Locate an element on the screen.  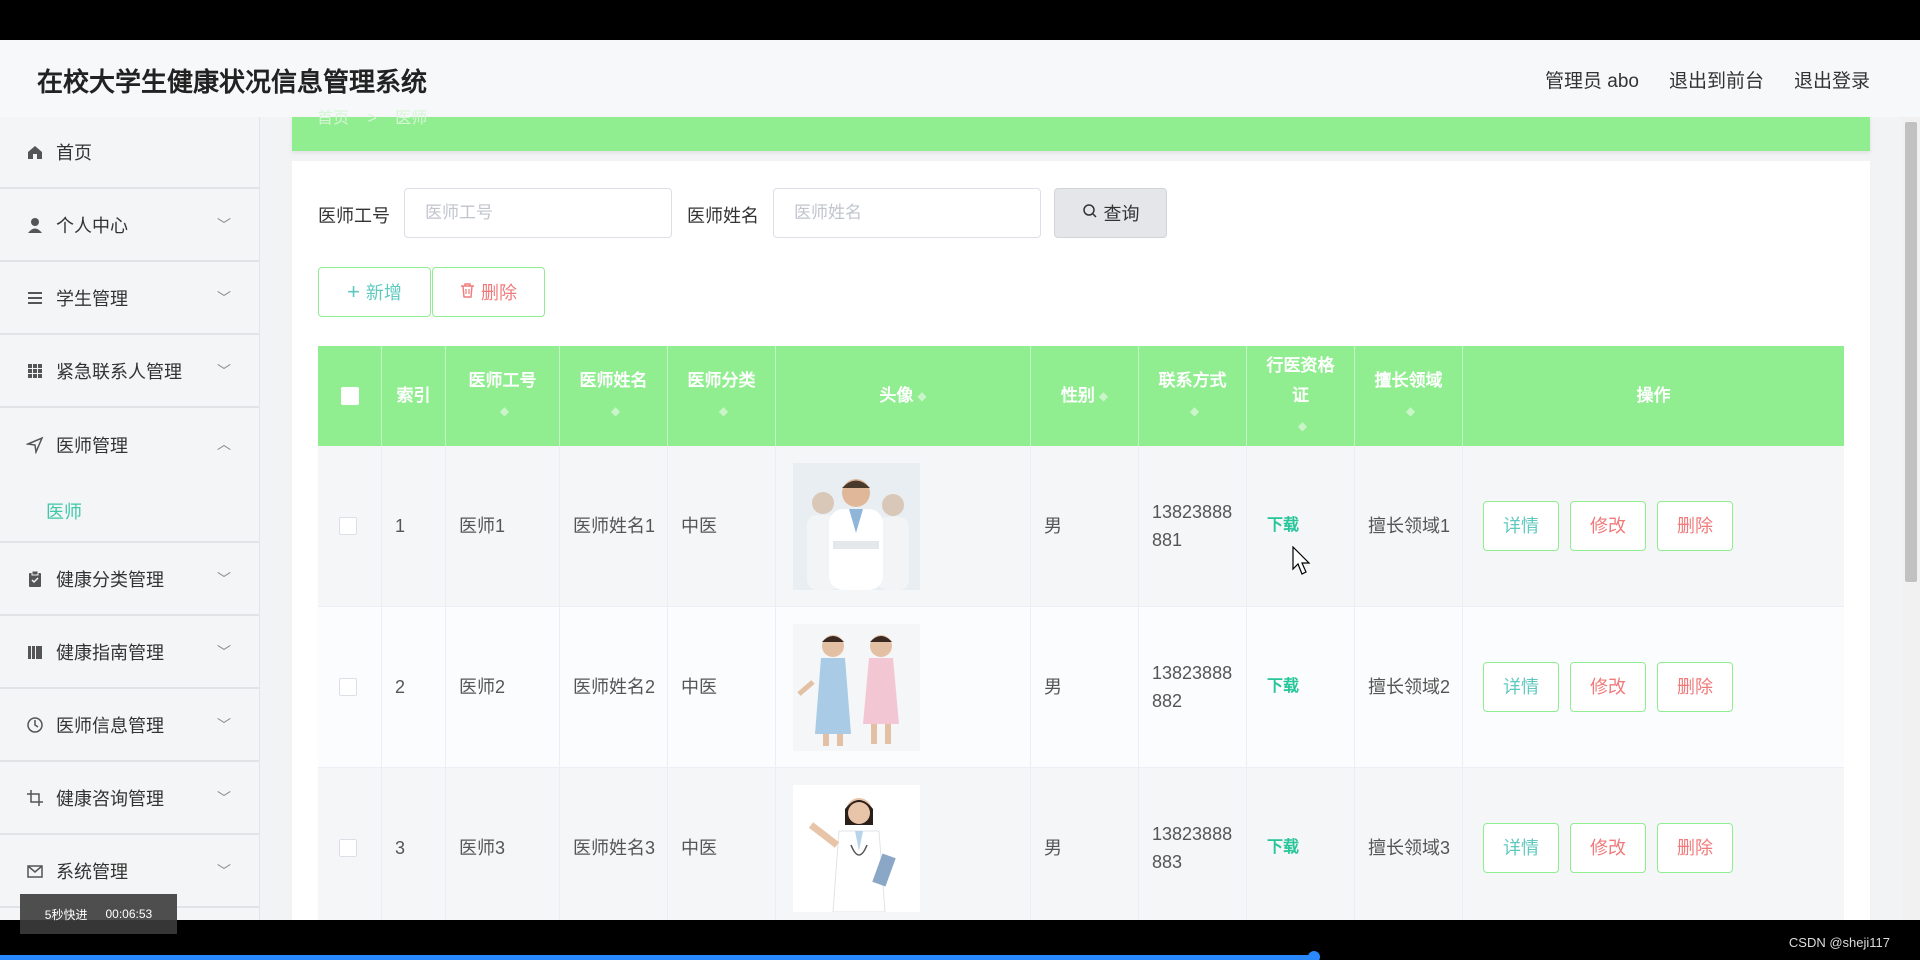
sidebar-item-doctor-info: 医师信息管理 ﹀ is located at coordinates (129, 725).